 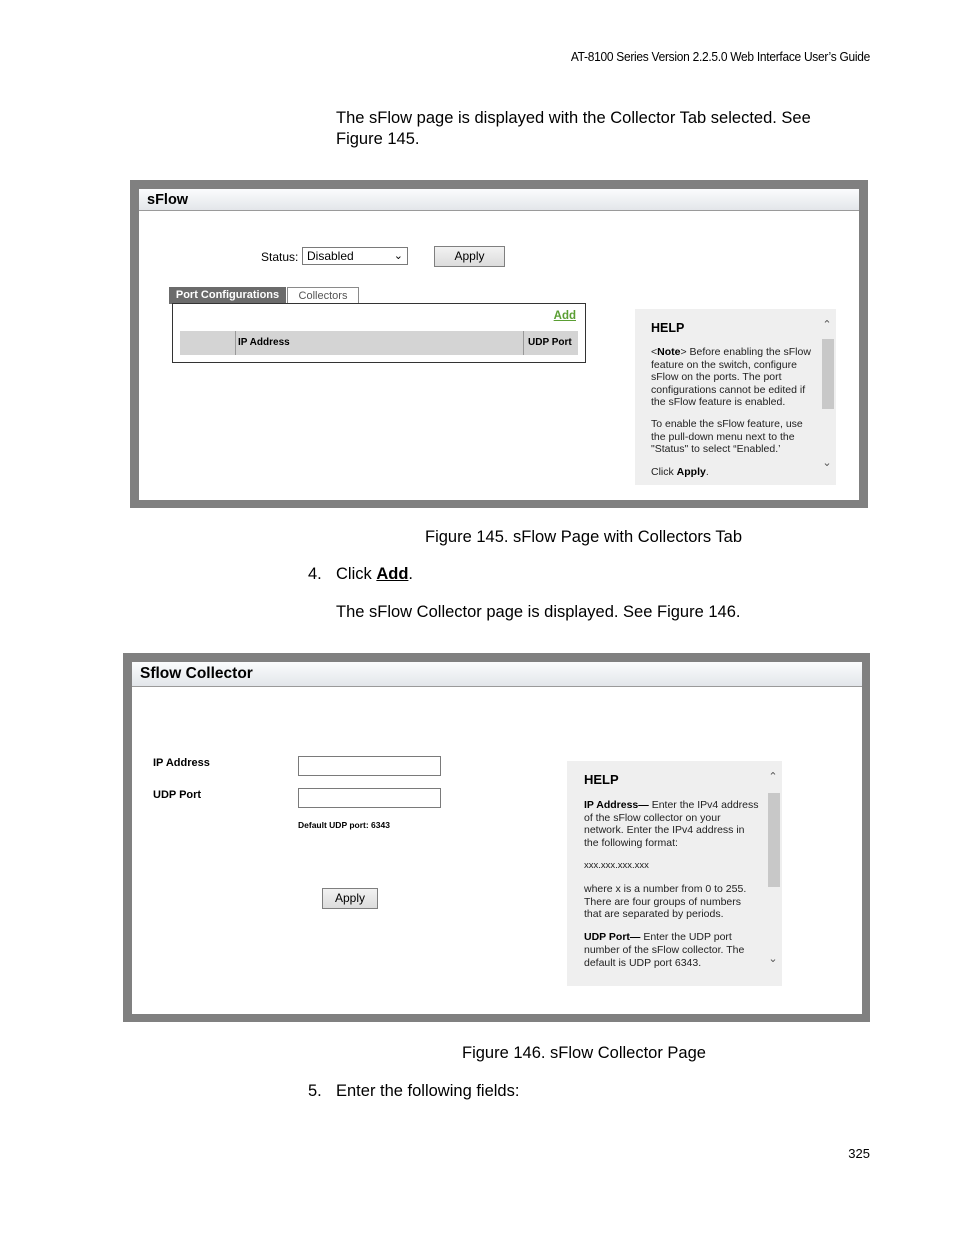 What do you see at coordinates (859, 1153) in the screenshot?
I see `page-number: 325` at bounding box center [859, 1153].